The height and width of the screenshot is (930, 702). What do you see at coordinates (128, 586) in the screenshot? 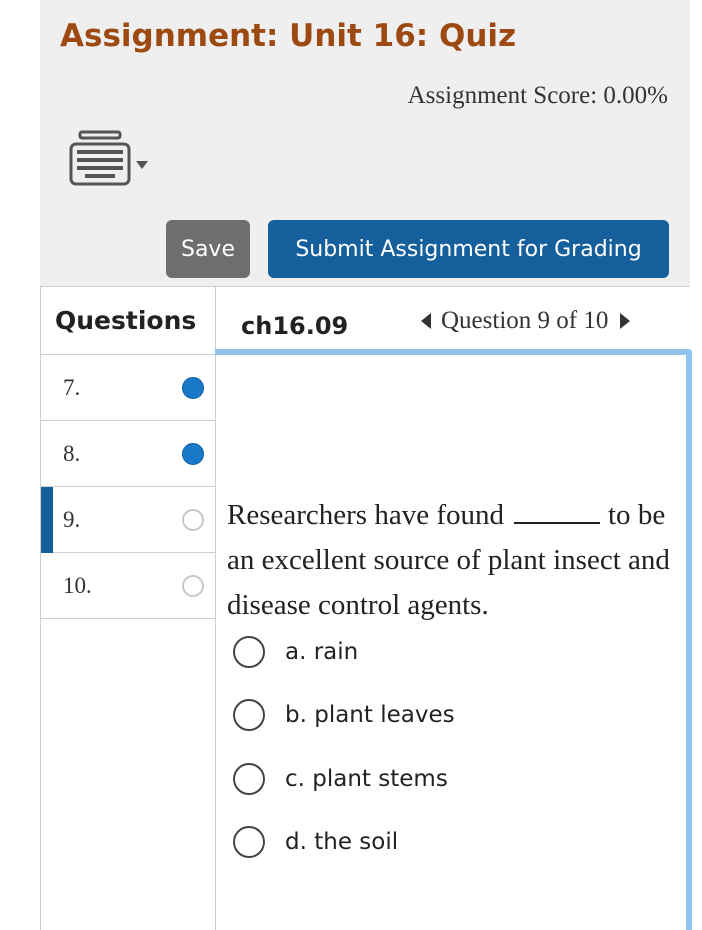
I see `question-item-10: 10.` at bounding box center [128, 586].